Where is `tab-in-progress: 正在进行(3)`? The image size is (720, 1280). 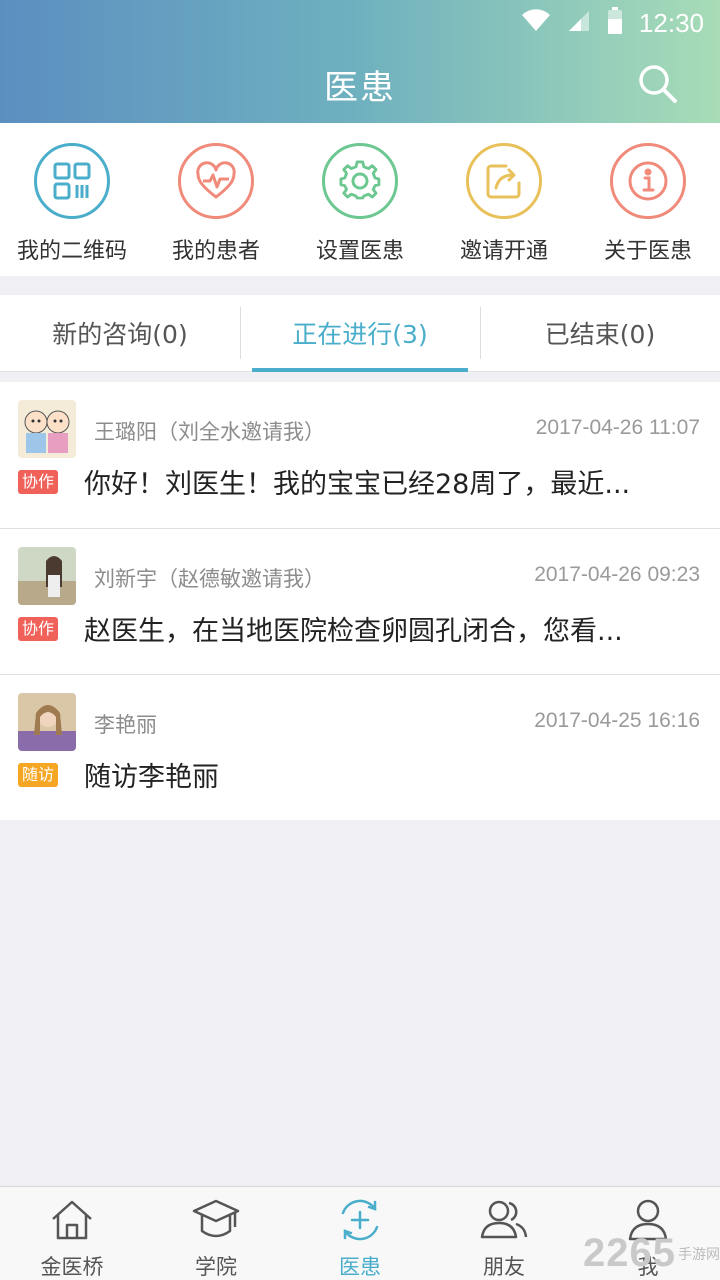 tab-in-progress: 正在进行(3) is located at coordinates (360, 333).